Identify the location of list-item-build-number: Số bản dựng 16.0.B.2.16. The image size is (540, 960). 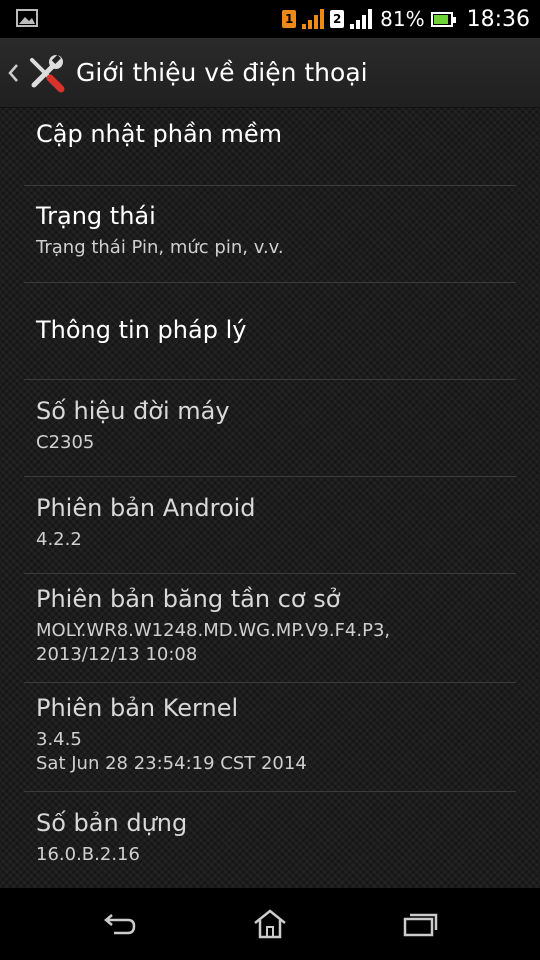
(276, 838).